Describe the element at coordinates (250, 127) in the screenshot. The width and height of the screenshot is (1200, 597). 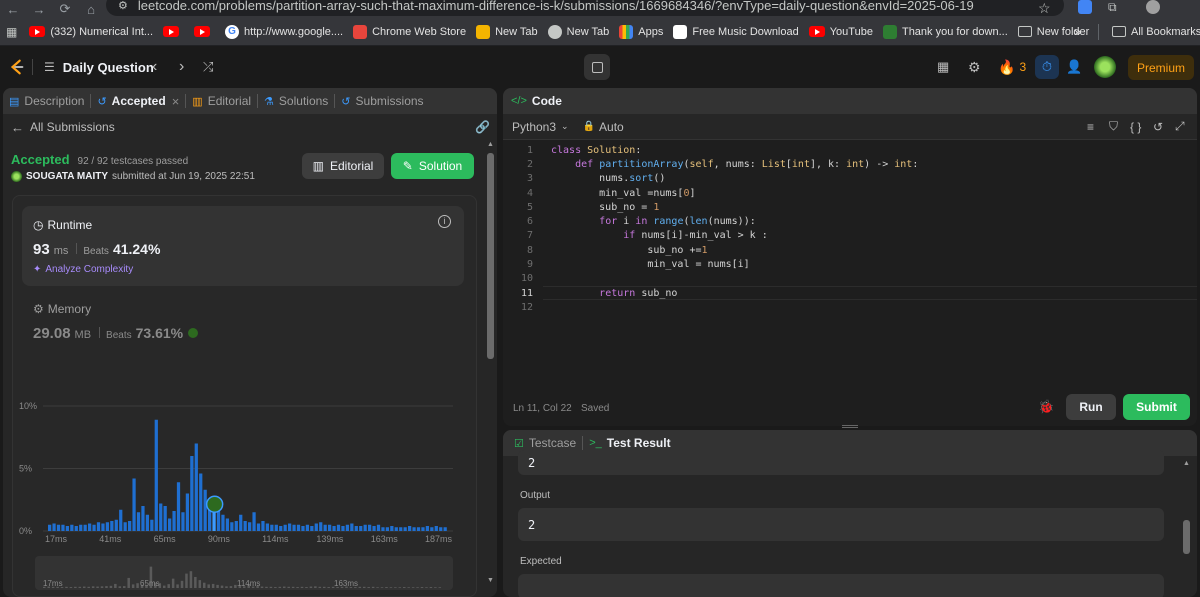
I see `all-submissions-link: ← All Submissions 🔗` at that location.